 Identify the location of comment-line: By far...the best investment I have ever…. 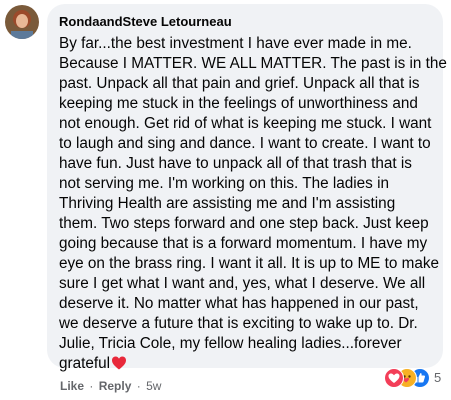
(235, 43).